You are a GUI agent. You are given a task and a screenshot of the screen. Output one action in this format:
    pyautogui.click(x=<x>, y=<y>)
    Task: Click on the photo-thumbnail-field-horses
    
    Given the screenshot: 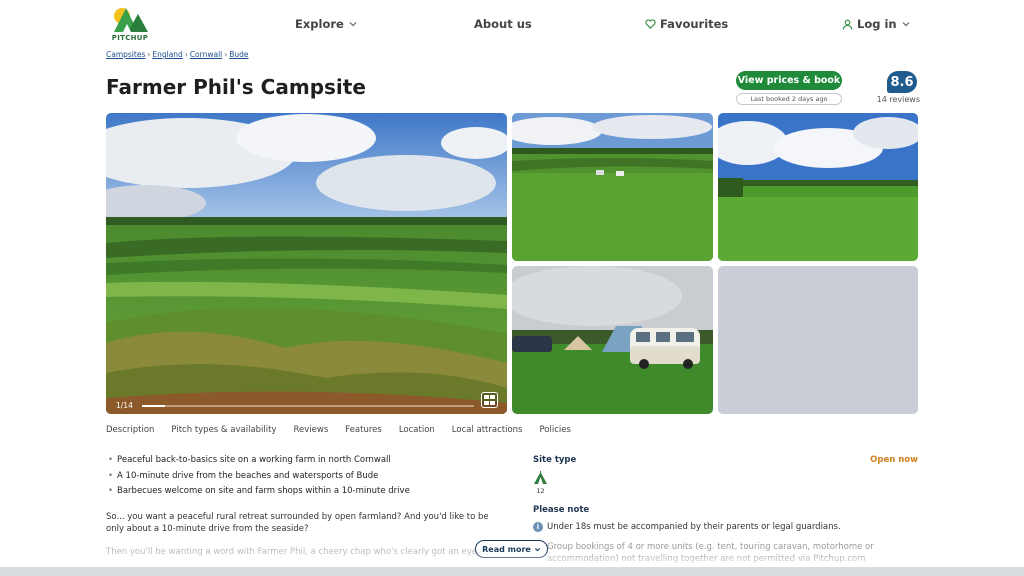 What is the action you would take?
    pyautogui.click(x=612, y=187)
    